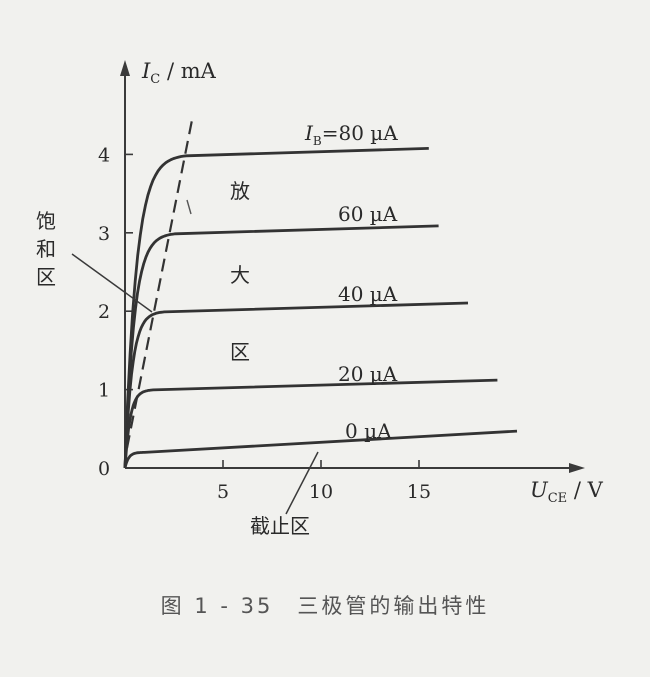  What do you see at coordinates (104, 469) in the screenshot?
I see `y-tick-label: 0` at bounding box center [104, 469].